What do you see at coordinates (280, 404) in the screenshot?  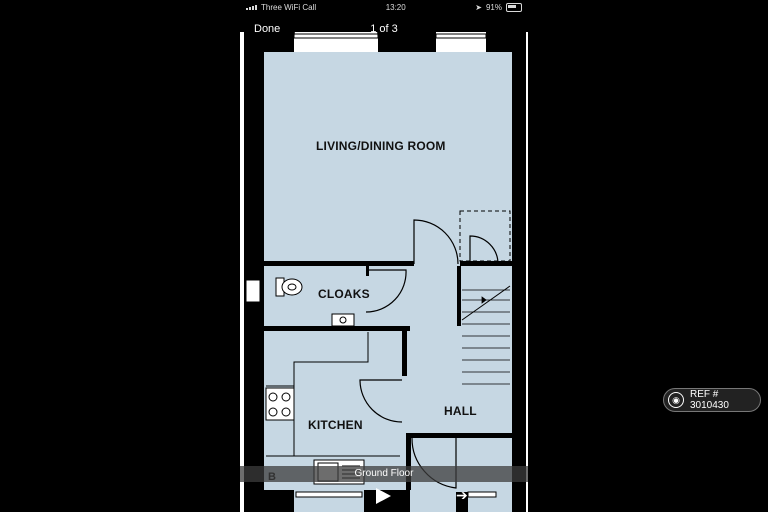 I see `hob` at bounding box center [280, 404].